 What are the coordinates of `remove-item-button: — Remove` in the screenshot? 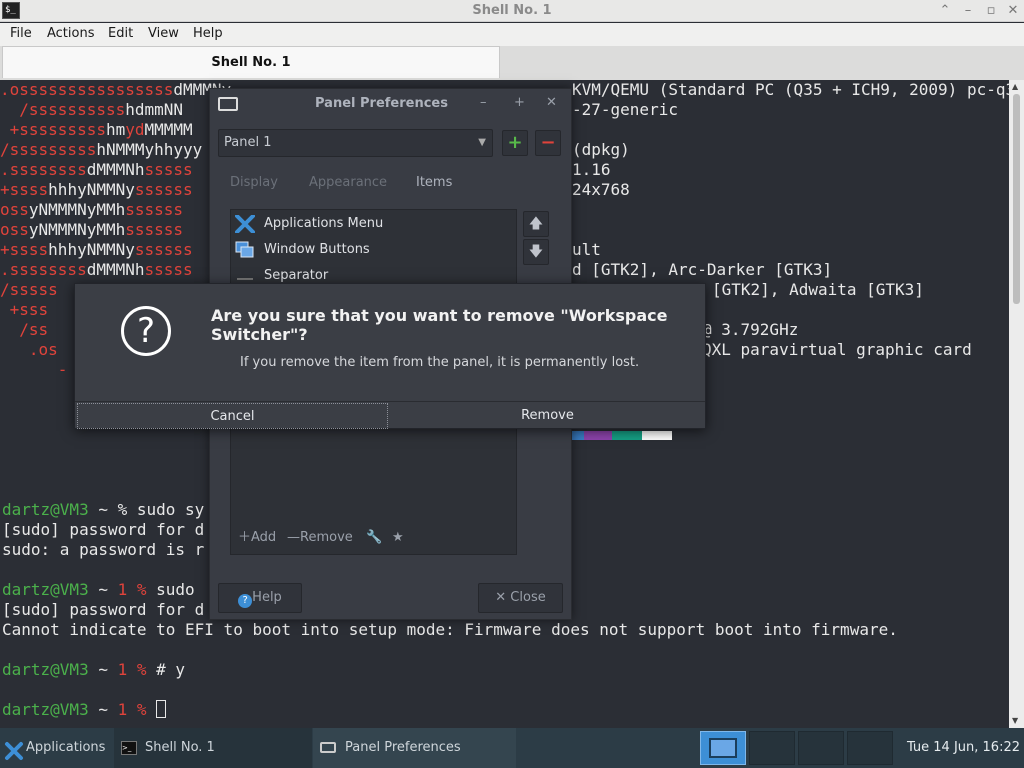 It's located at (320, 538).